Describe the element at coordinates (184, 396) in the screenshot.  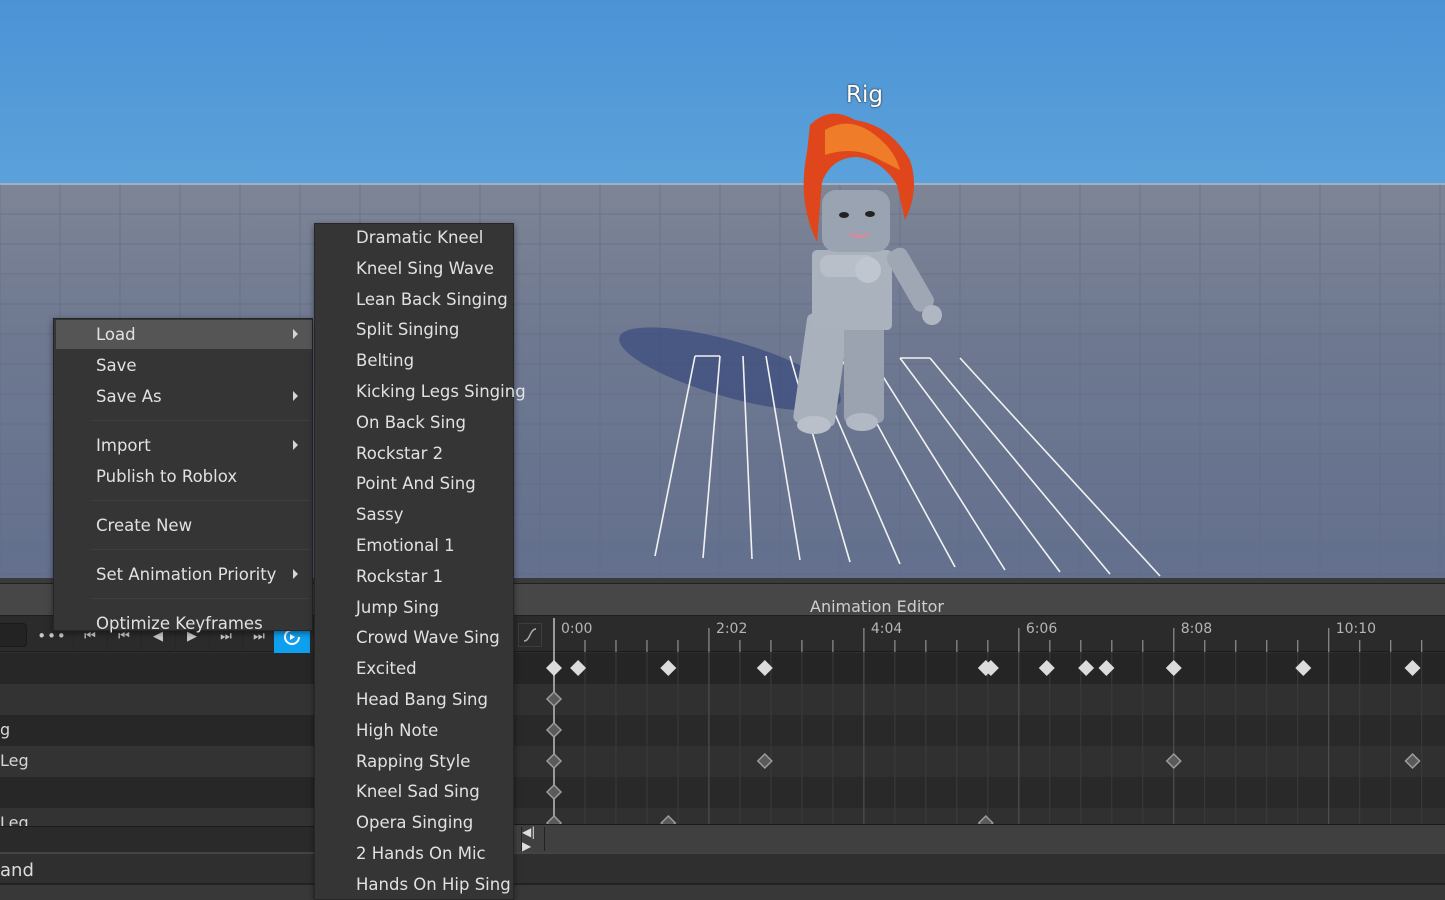
I see `menu-item-save-as: Save As` at that location.